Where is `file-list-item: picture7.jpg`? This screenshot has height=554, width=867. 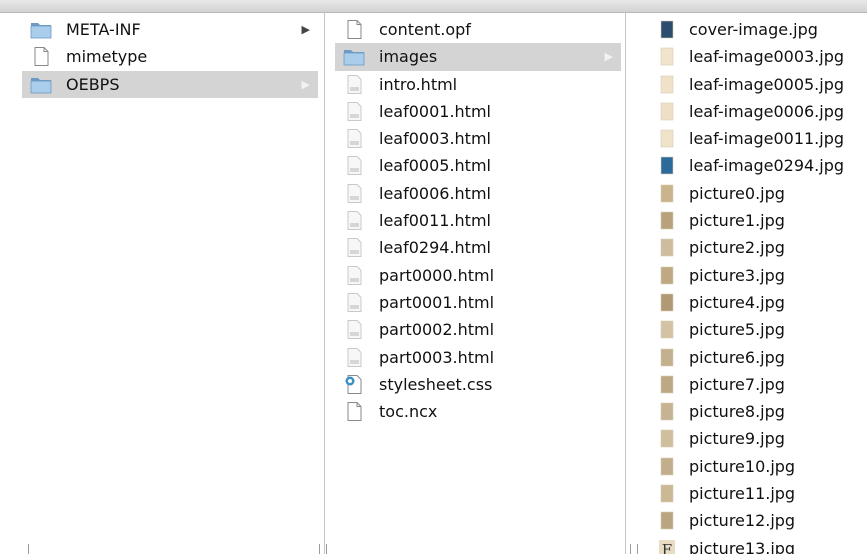
file-list-item: picture7.jpg is located at coordinates (761, 384).